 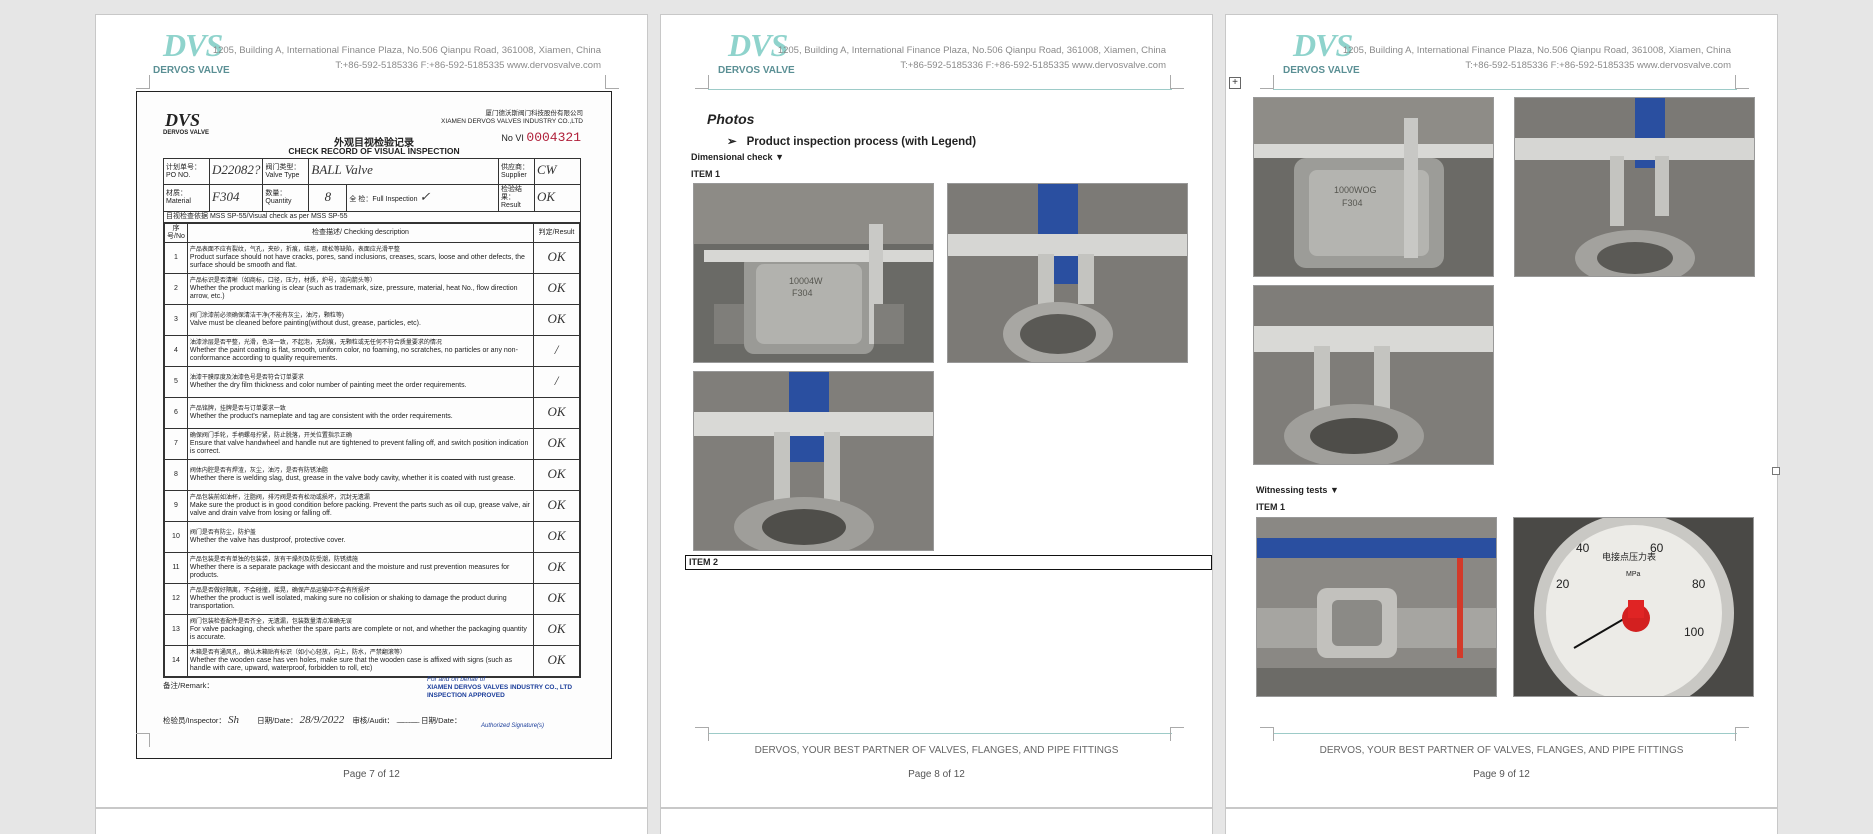 What do you see at coordinates (936, 774) in the screenshot?
I see `page-number: Page 8 of 12` at bounding box center [936, 774].